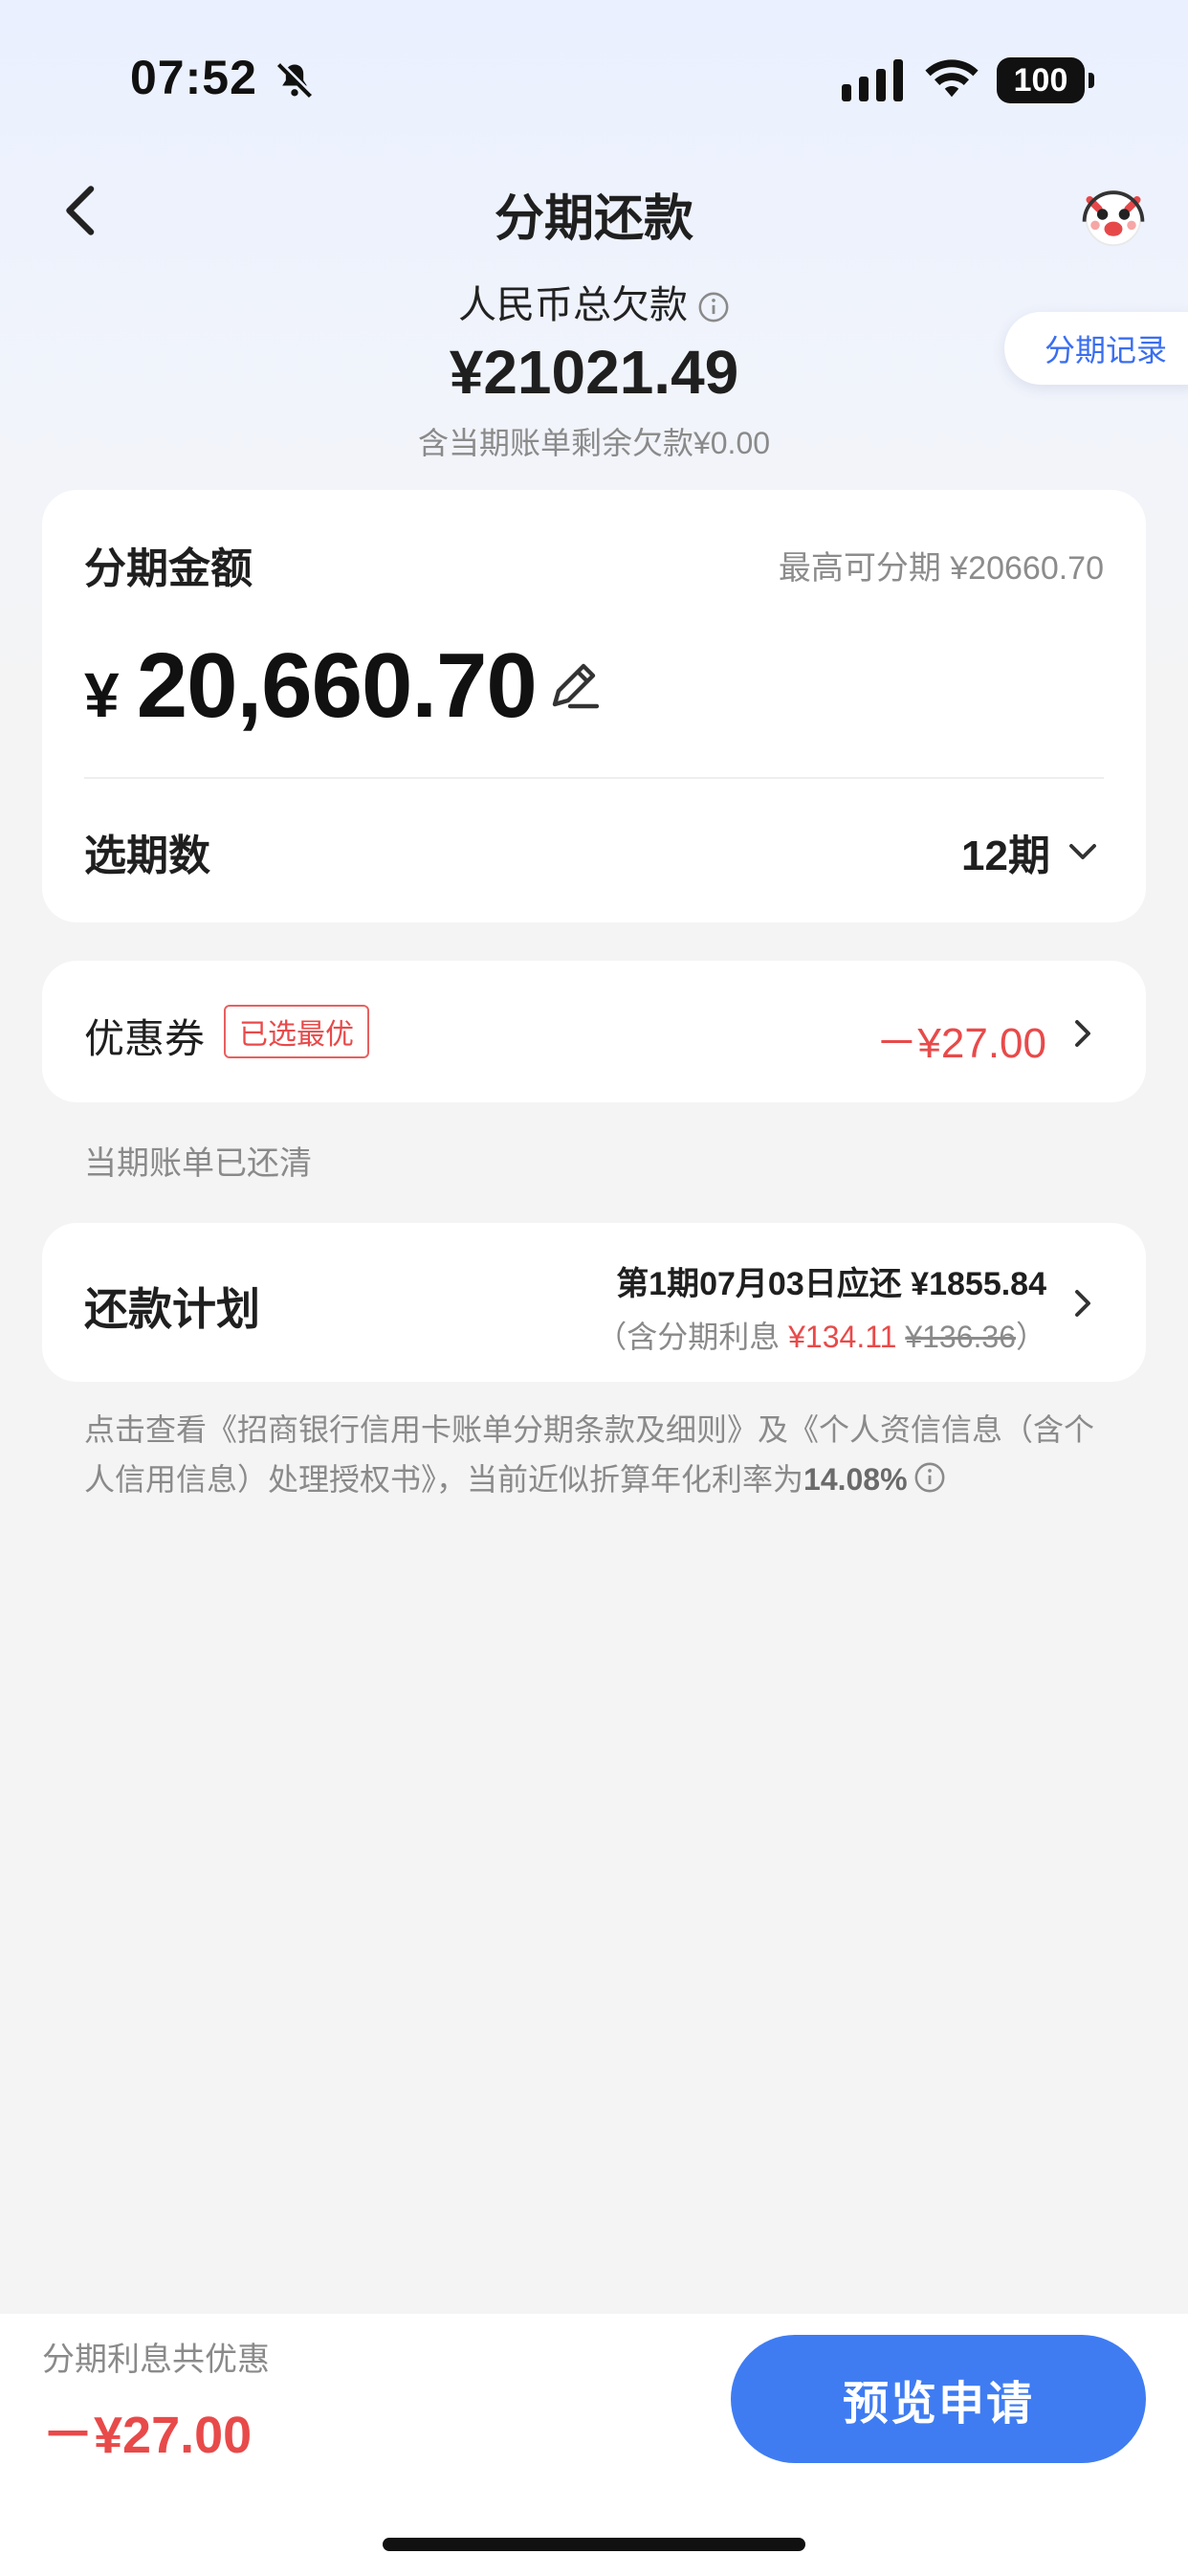 The width and height of the screenshot is (1188, 2576). What do you see at coordinates (147, 2435) in the screenshot?
I see `interest-discount-value: －¥27.00` at bounding box center [147, 2435].